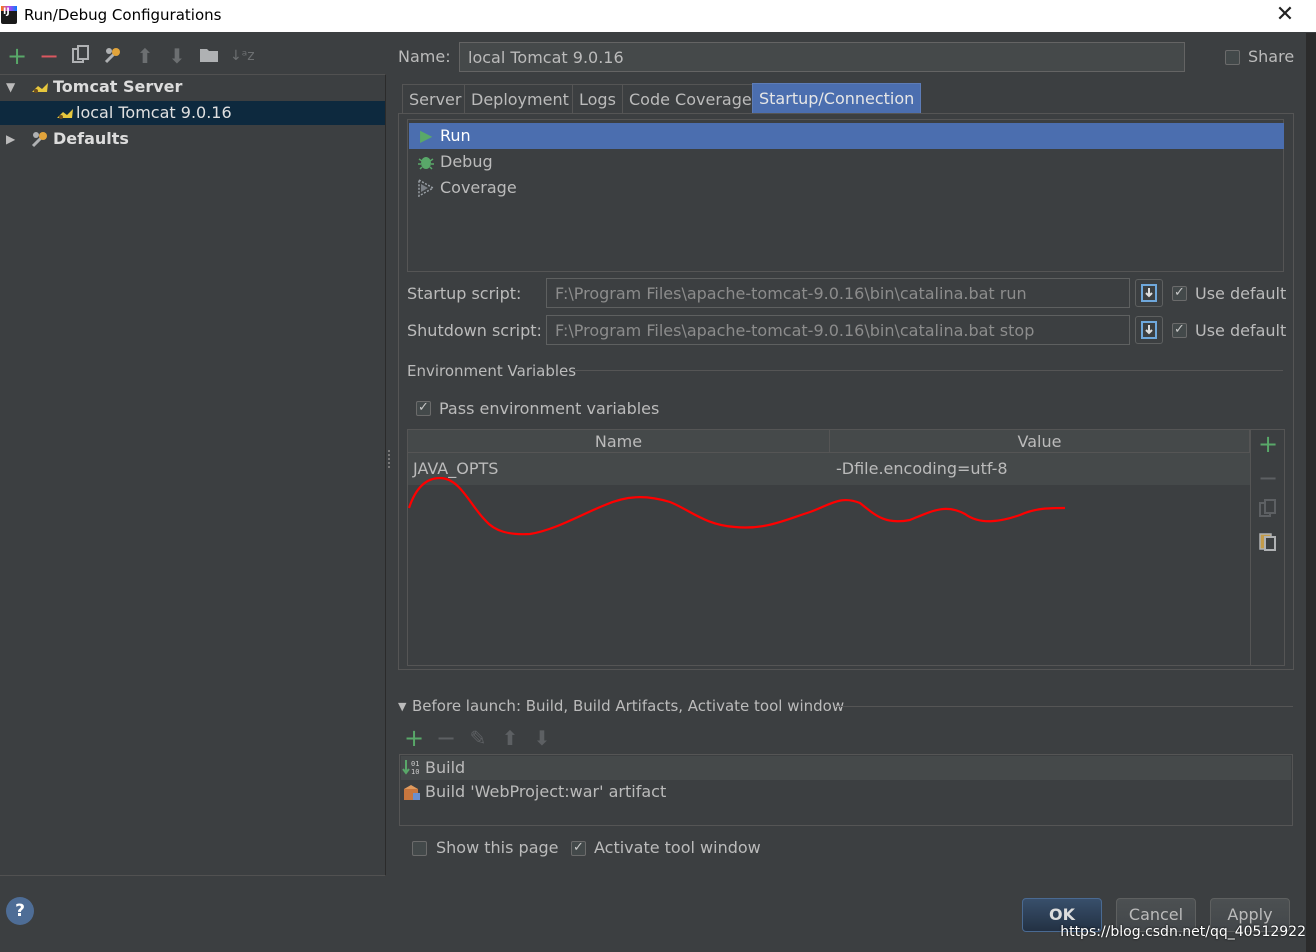 This screenshot has width=1316, height=952. I want to click on tree-item-local-tomcat: local Tomcat 9.0.16, so click(192, 113).